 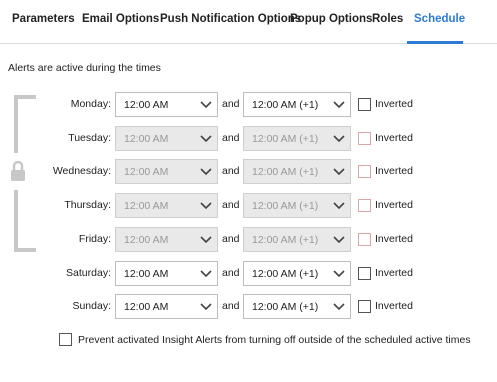 I want to click on start-time-select-sunday: 12:00 AM, so click(x=166, y=306).